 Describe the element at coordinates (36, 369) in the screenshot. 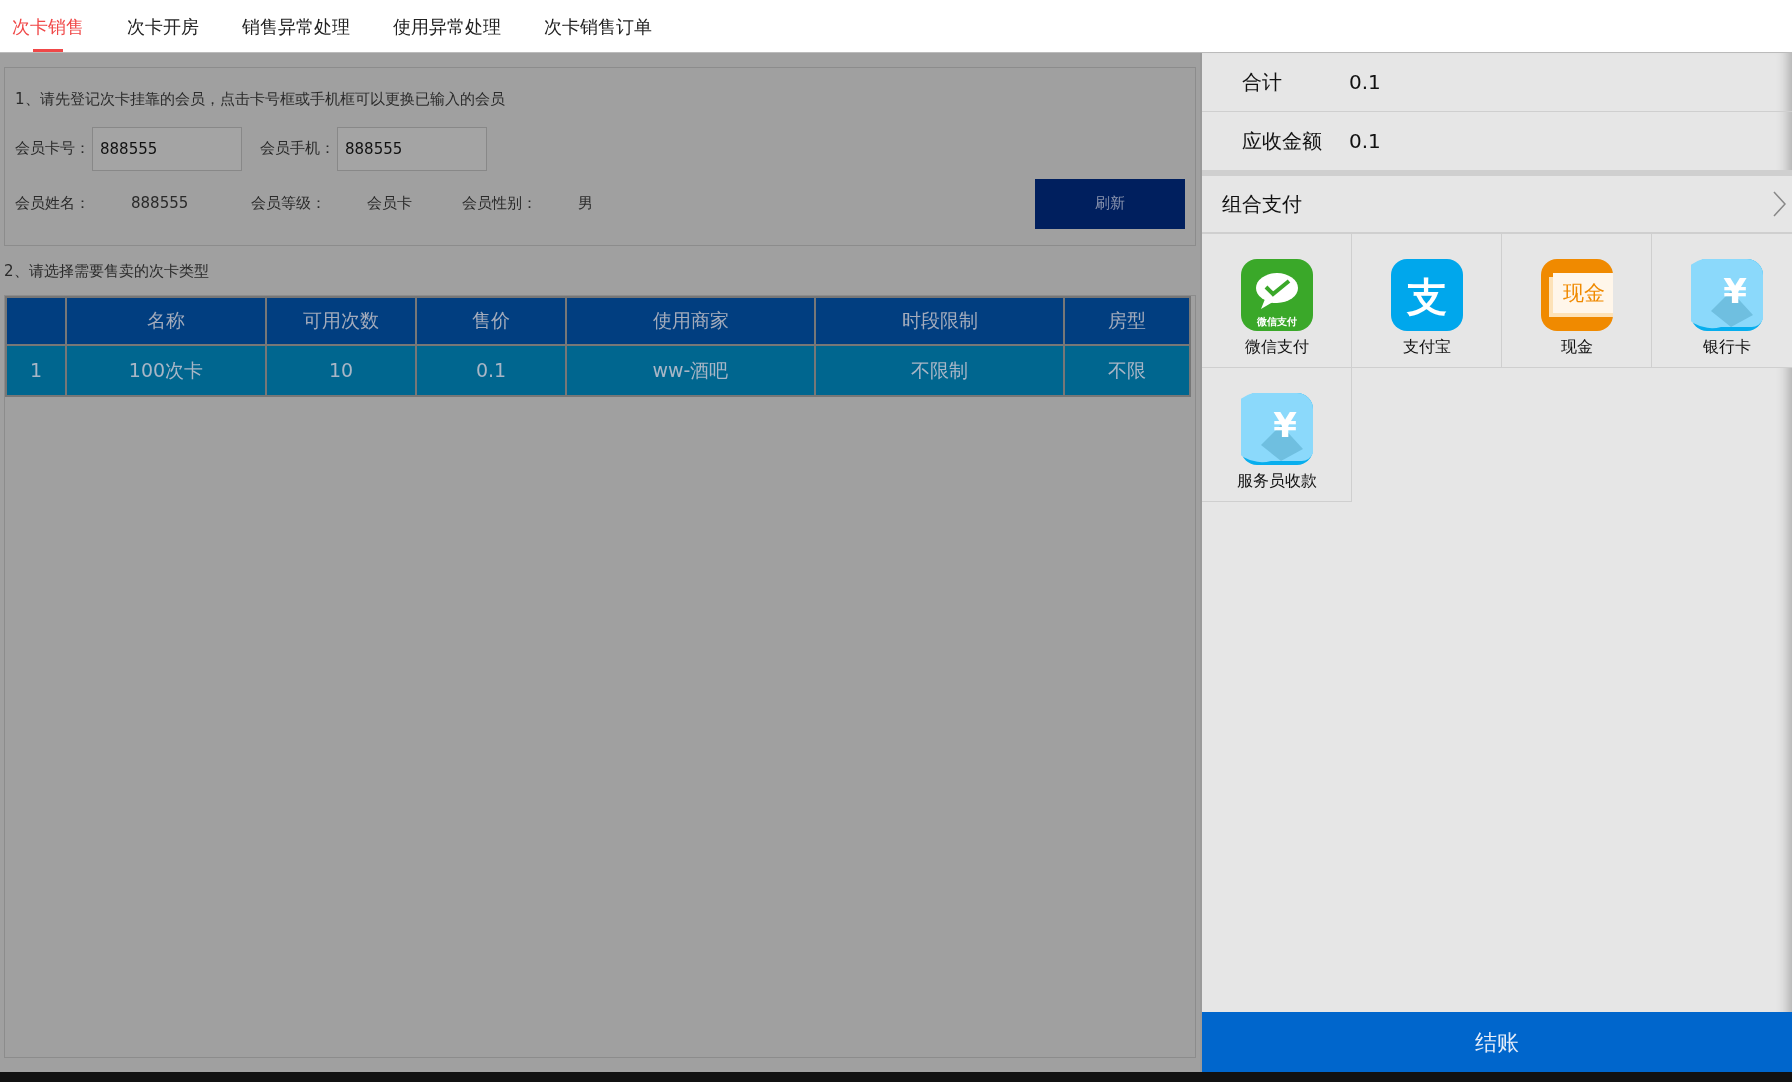

I see `table-cell: 1` at that location.